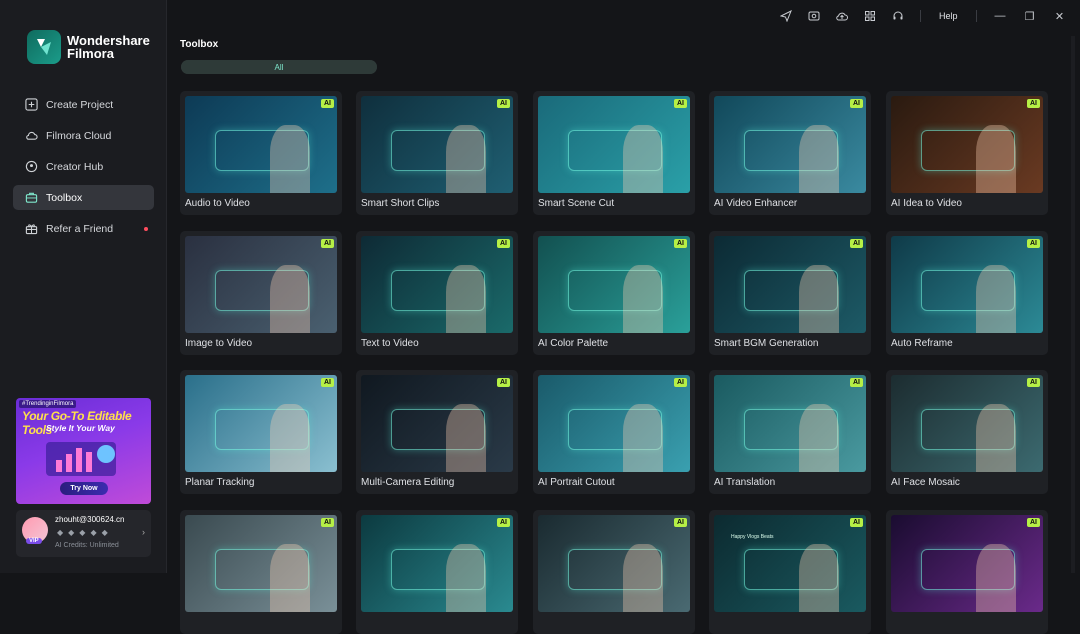  I want to click on promo-subtitle: Style It Your Way, so click(80, 428).